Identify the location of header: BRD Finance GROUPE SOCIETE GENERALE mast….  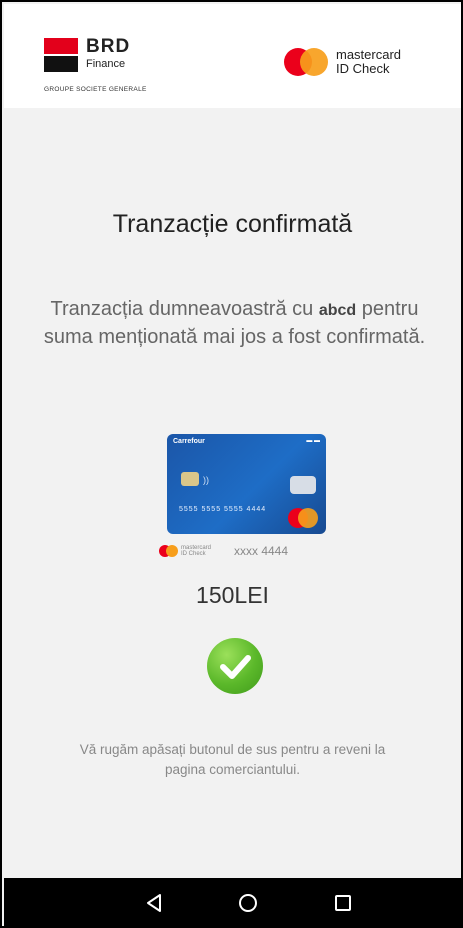
(232, 56).